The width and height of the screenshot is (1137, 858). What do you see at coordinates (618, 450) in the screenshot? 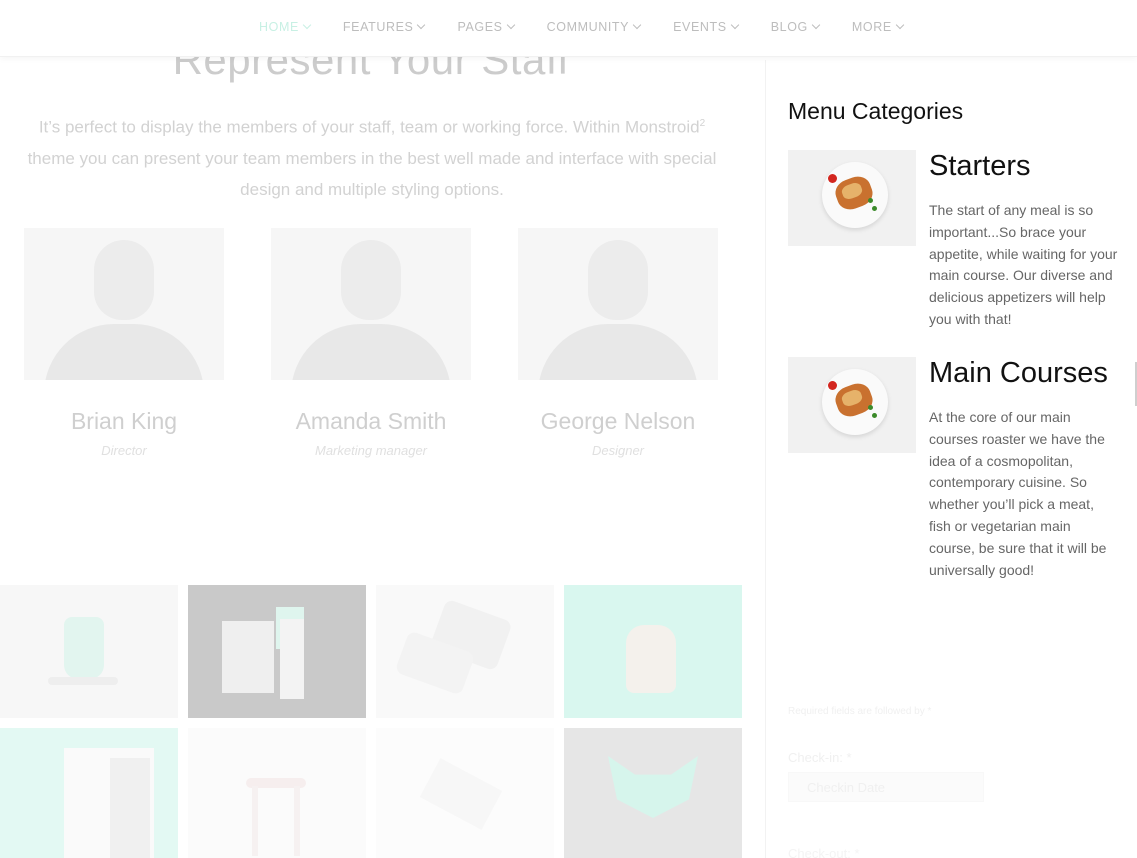
I see `member-role: Designer` at bounding box center [618, 450].